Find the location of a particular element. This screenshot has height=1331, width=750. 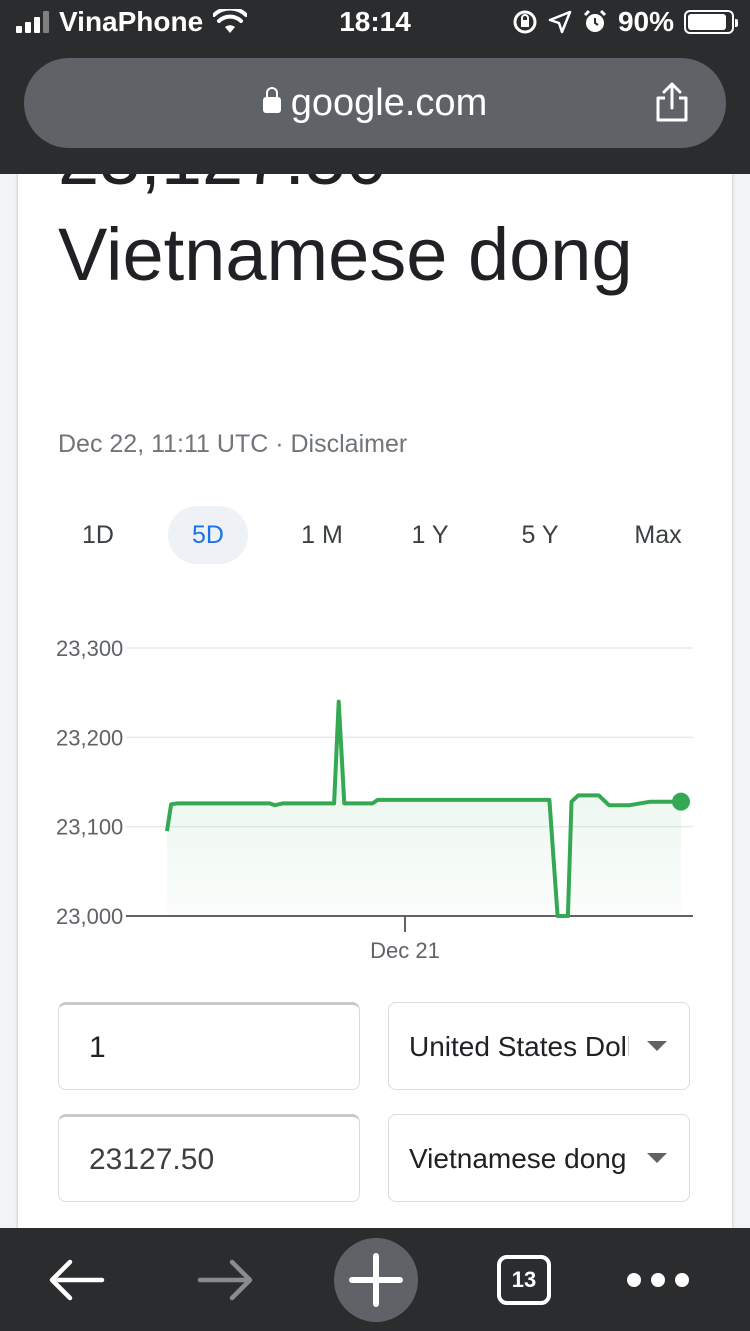

lock-icon is located at coordinates (271, 100).